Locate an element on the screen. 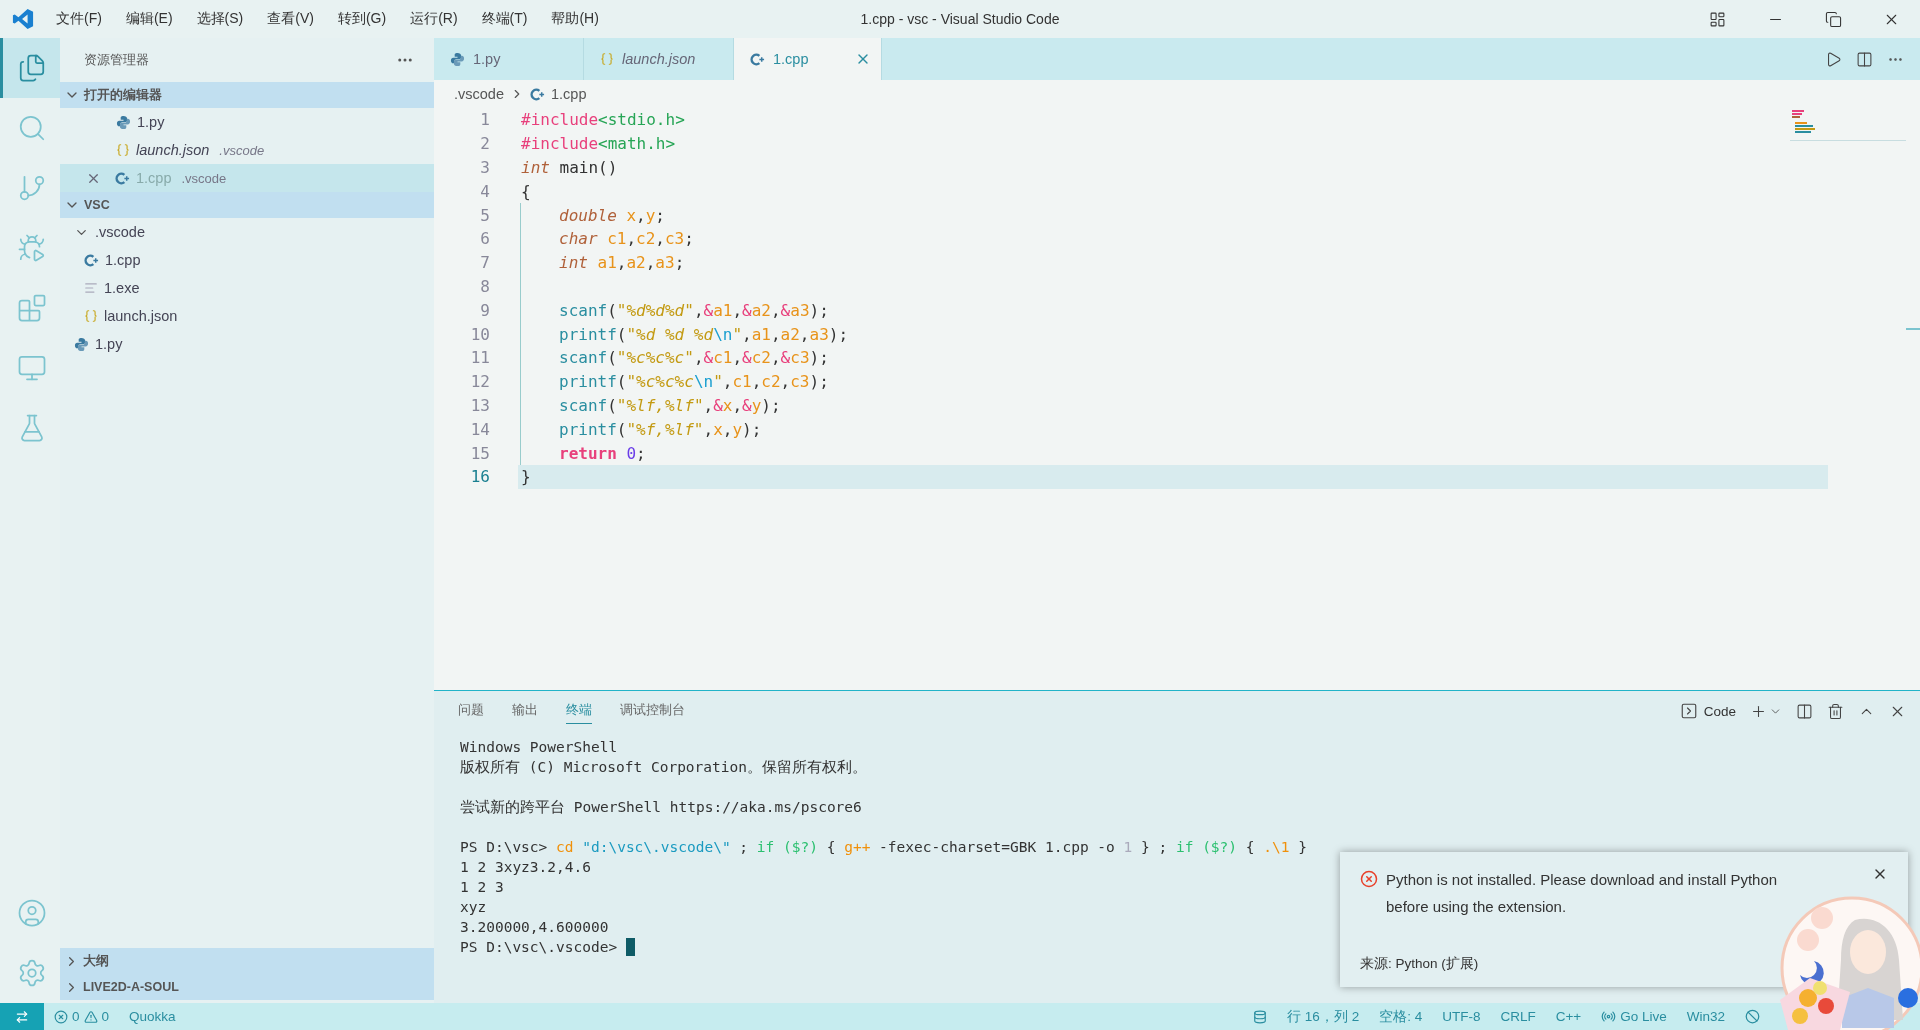  line-number: 6 is located at coordinates (484, 239).